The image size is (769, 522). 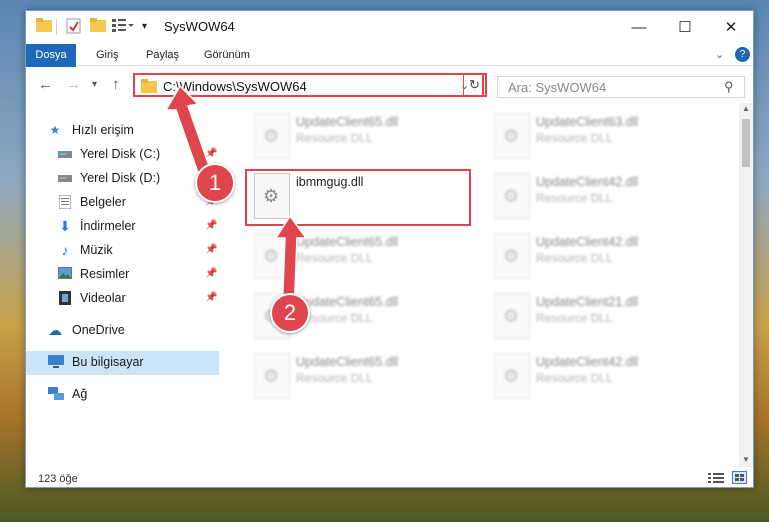 What do you see at coordinates (94, 84) in the screenshot?
I see `recent-locations-icon: ▾` at bounding box center [94, 84].